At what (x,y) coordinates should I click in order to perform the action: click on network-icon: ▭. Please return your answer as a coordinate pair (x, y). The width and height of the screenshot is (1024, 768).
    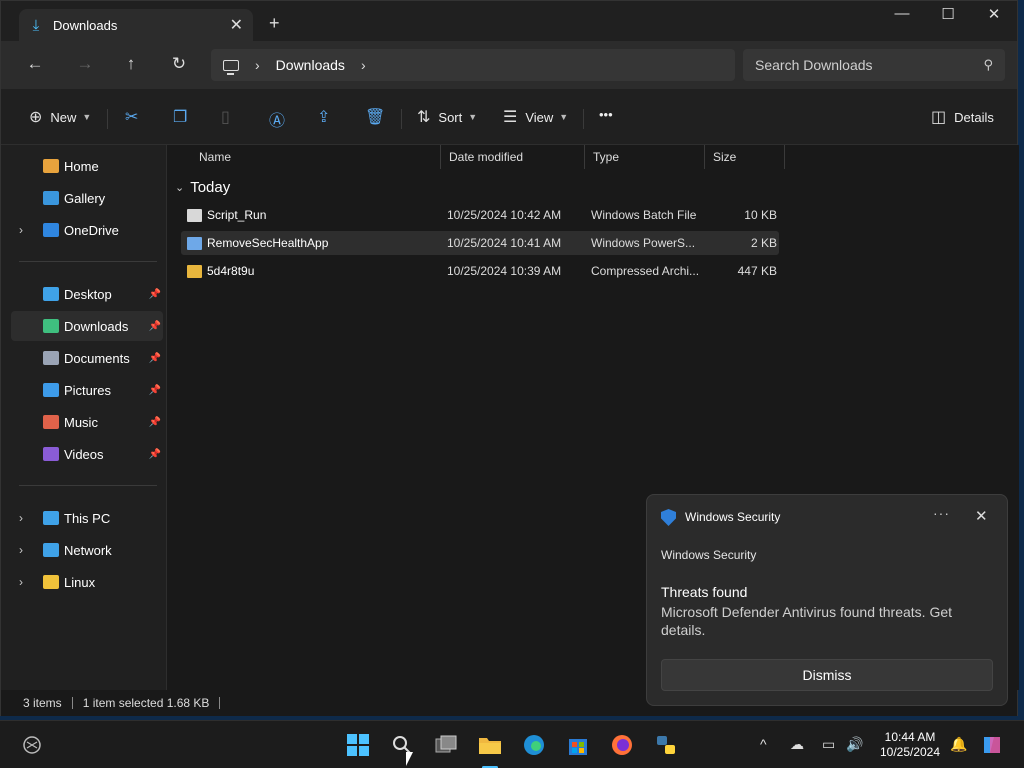
    Looking at the image, I should click on (828, 744).